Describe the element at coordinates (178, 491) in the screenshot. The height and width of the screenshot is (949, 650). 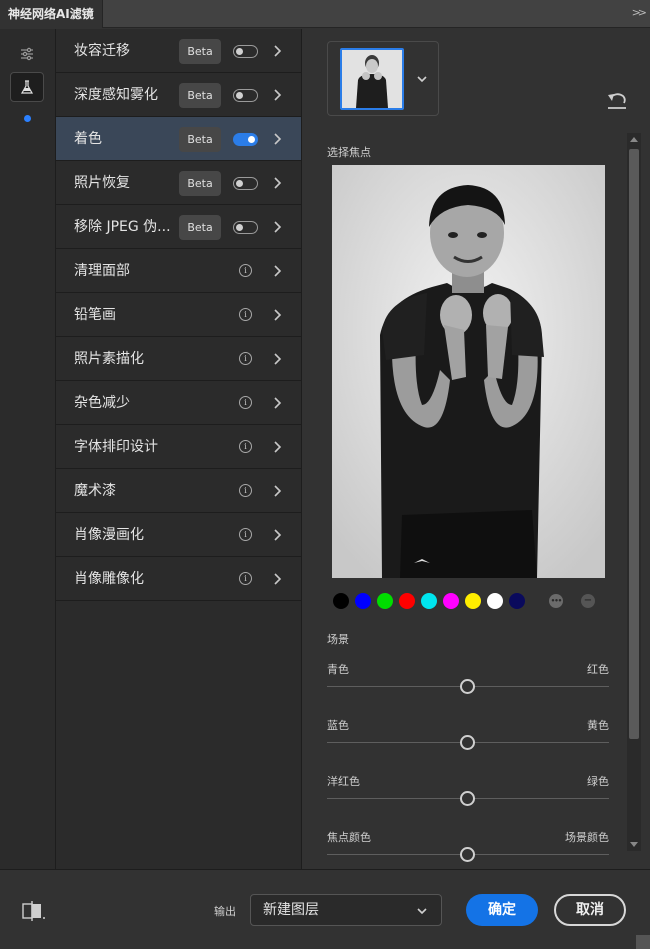
I see `filter-row: 魔术漆 i` at that location.